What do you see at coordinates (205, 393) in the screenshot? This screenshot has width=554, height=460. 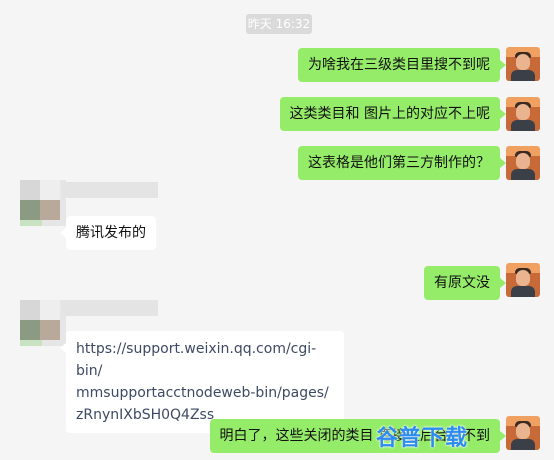 I see `link-line: mmsupportacctnodeweb-bin/pages/` at bounding box center [205, 393].